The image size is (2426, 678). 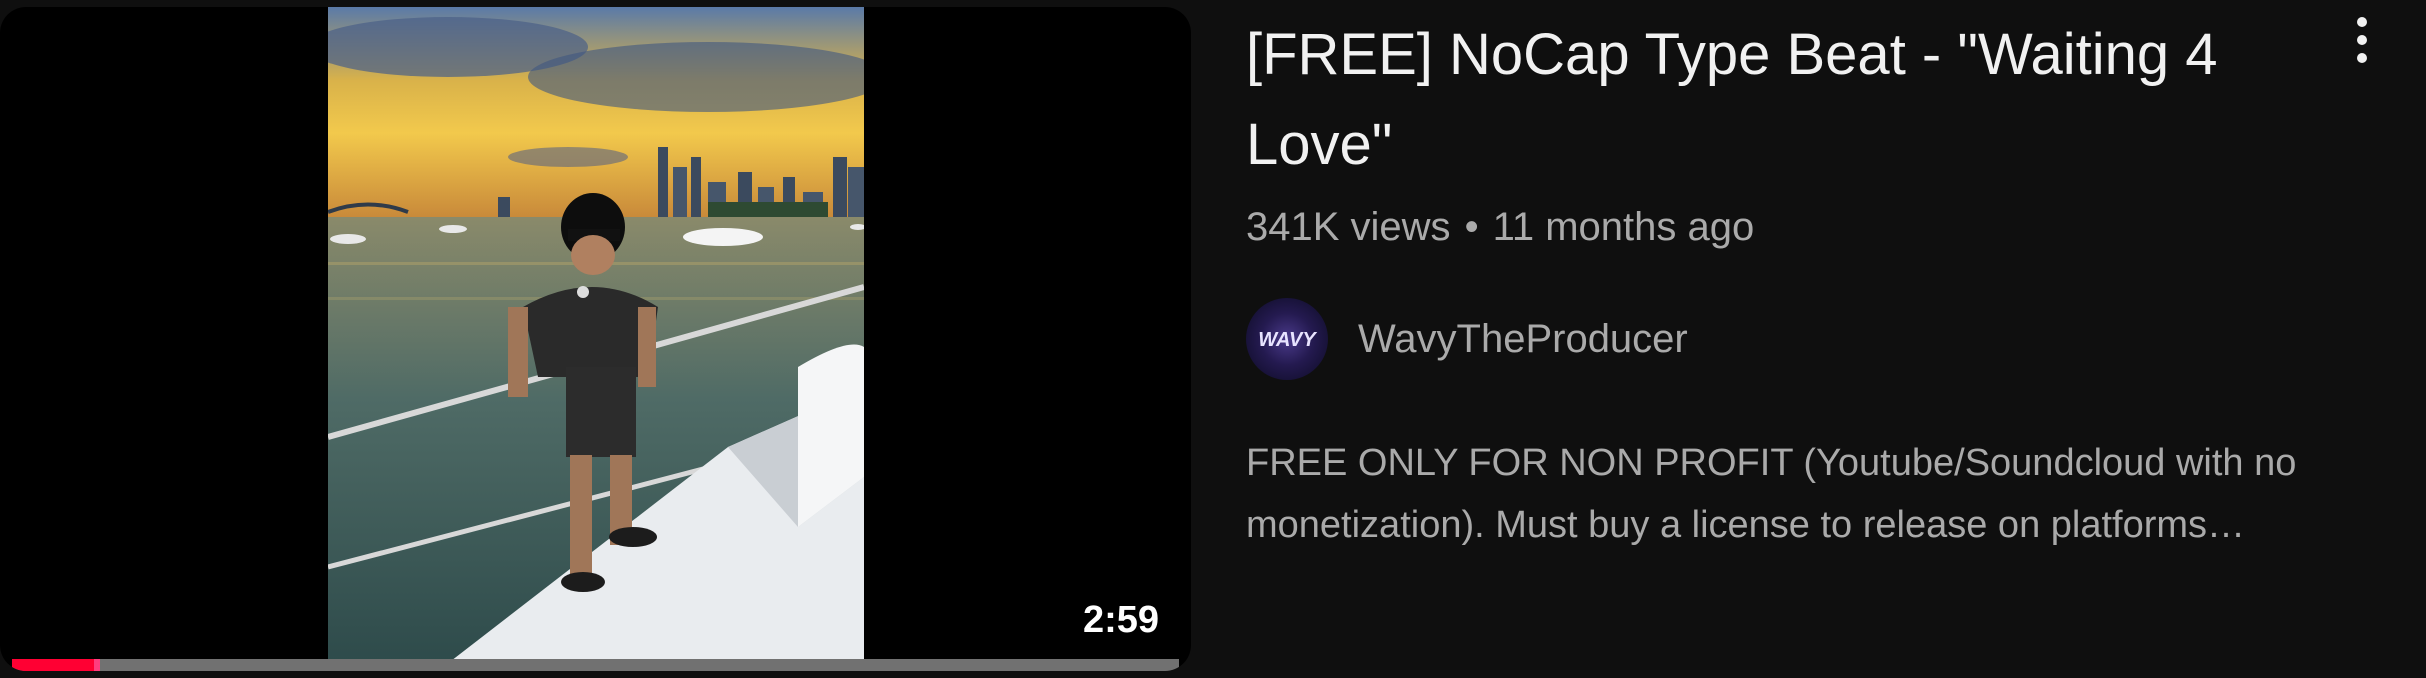 I want to click on channel-avatar: WAVY, so click(x=1287, y=339).